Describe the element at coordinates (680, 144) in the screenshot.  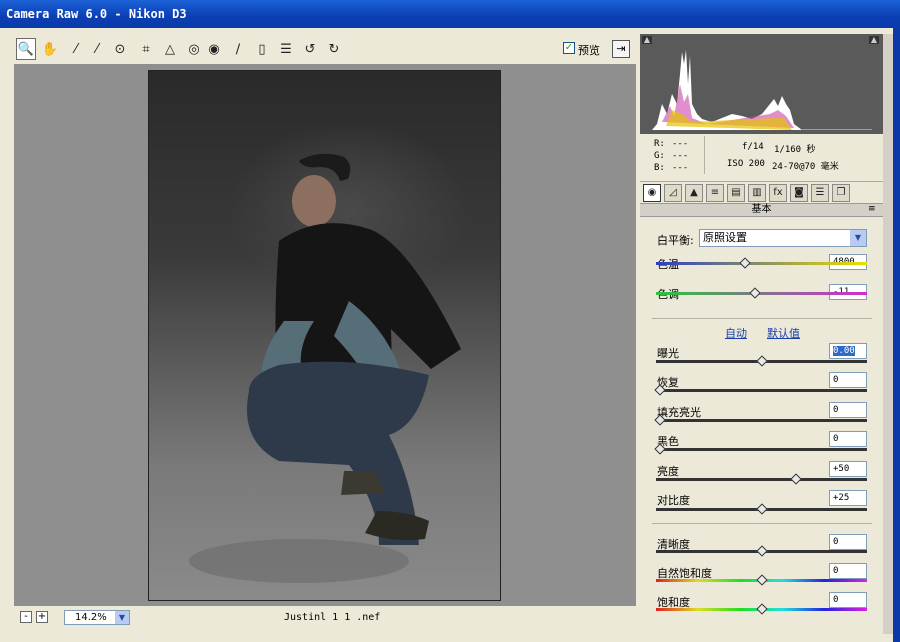
I see `r-value: ---` at that location.